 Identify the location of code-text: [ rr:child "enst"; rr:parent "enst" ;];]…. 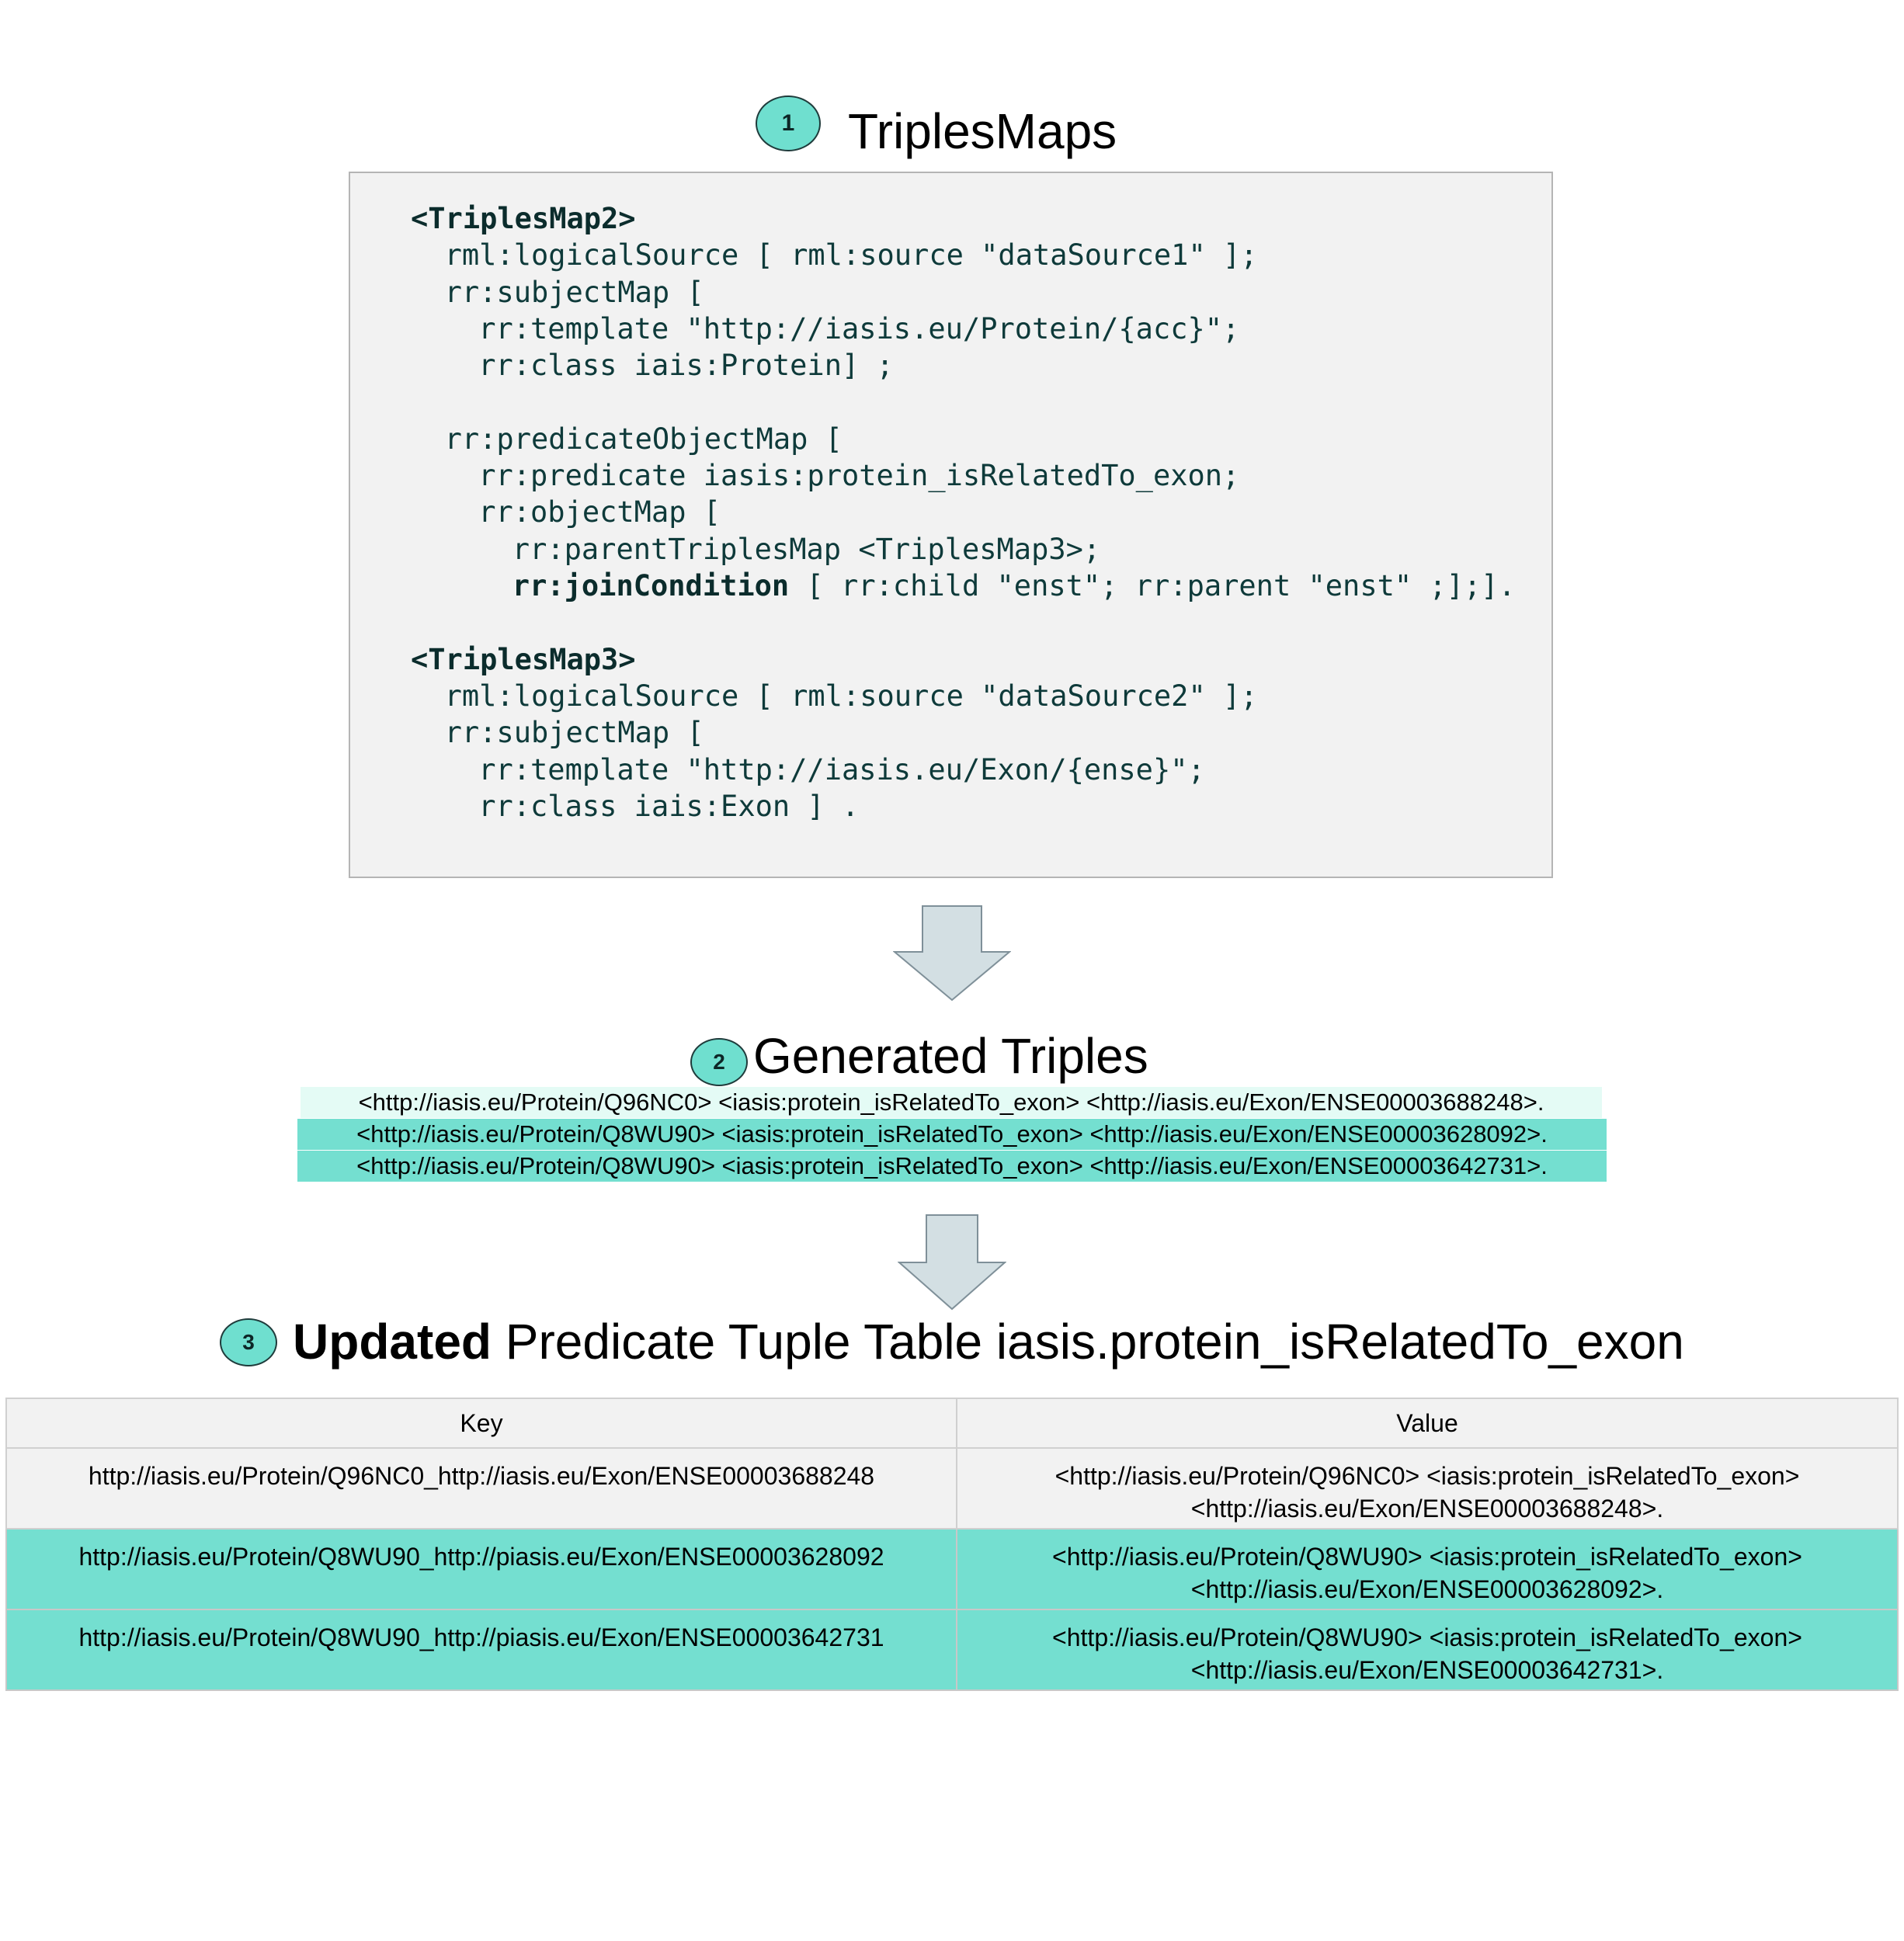
(1152, 585).